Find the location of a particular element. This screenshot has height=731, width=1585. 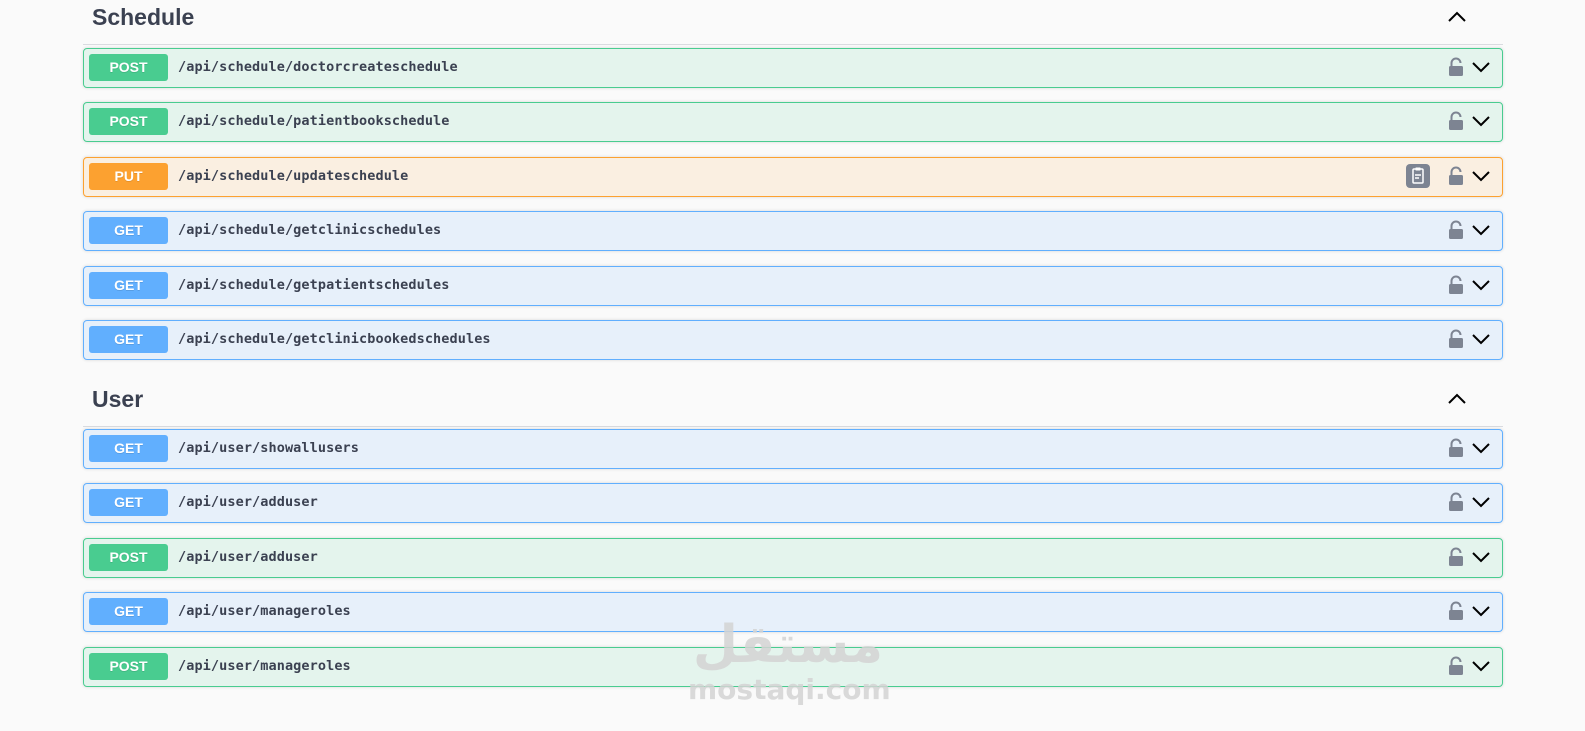

section-title: User is located at coordinates (118, 399).